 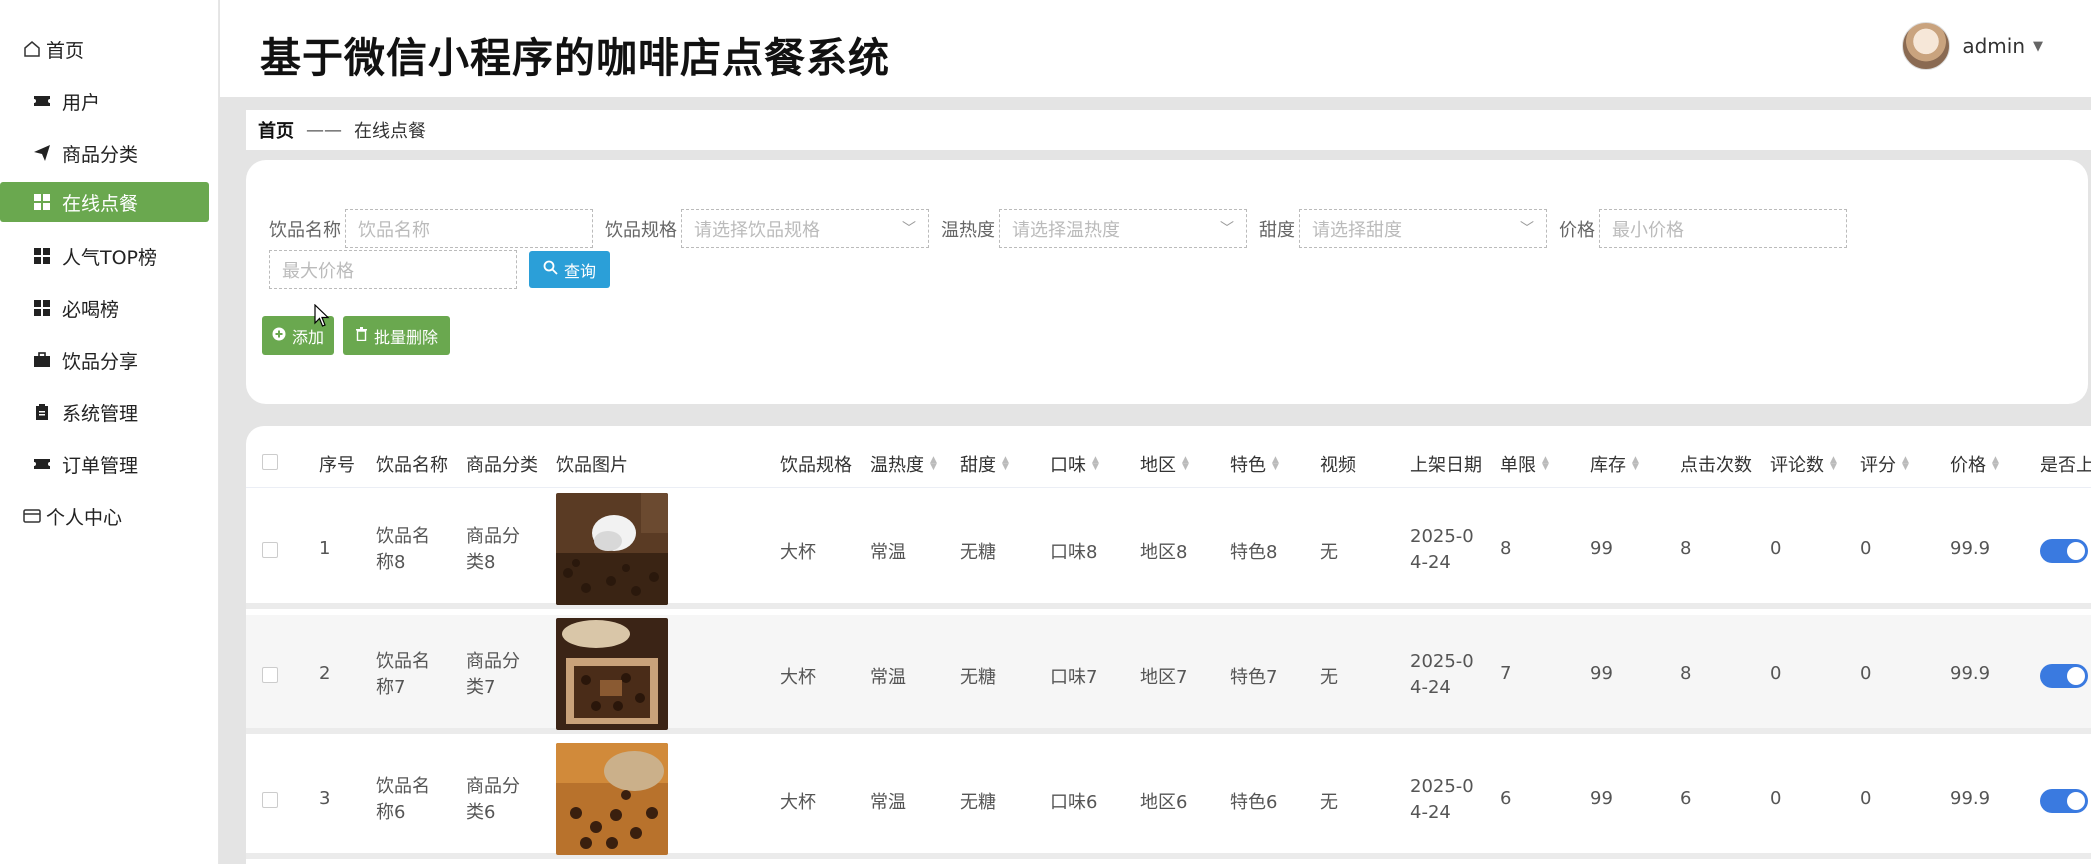 I want to click on temp-label: 温热度, so click(x=968, y=230).